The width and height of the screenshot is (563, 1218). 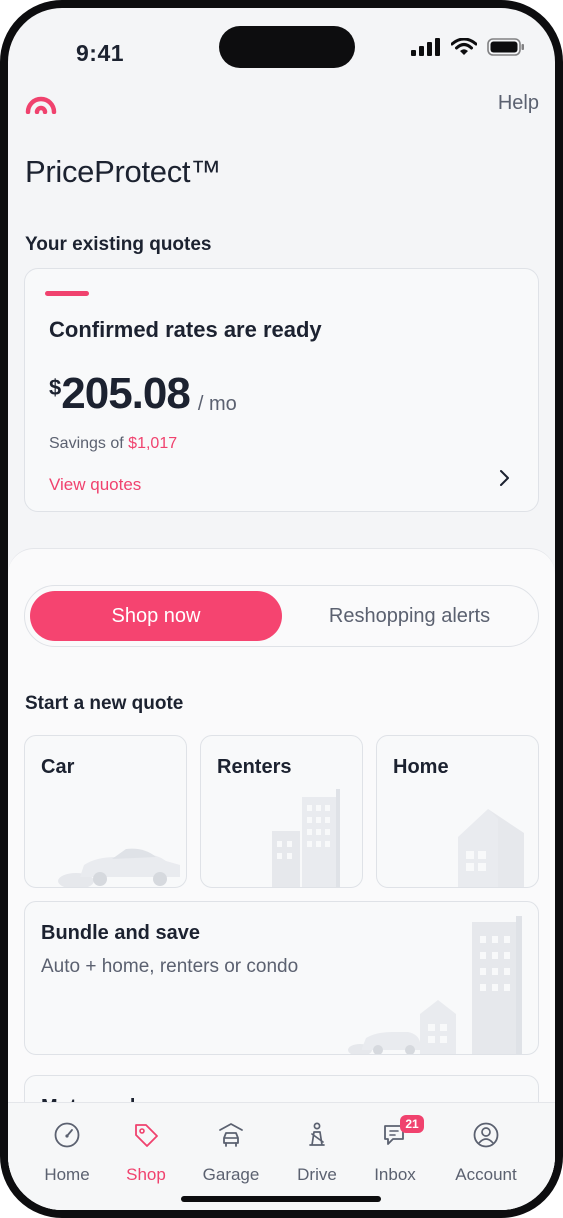 I want to click on bundle-illustration-icon, so click(x=435, y=985).